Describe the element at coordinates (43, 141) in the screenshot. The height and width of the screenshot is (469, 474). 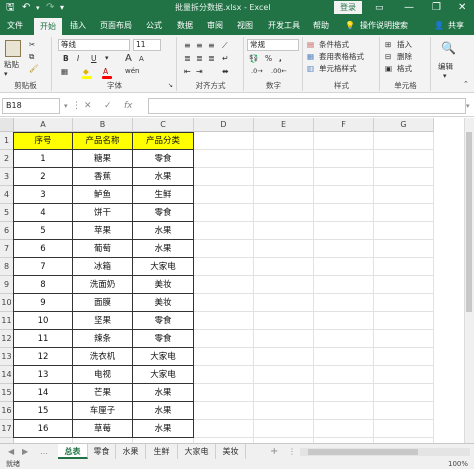
I see `cell-a1: 序号` at that location.